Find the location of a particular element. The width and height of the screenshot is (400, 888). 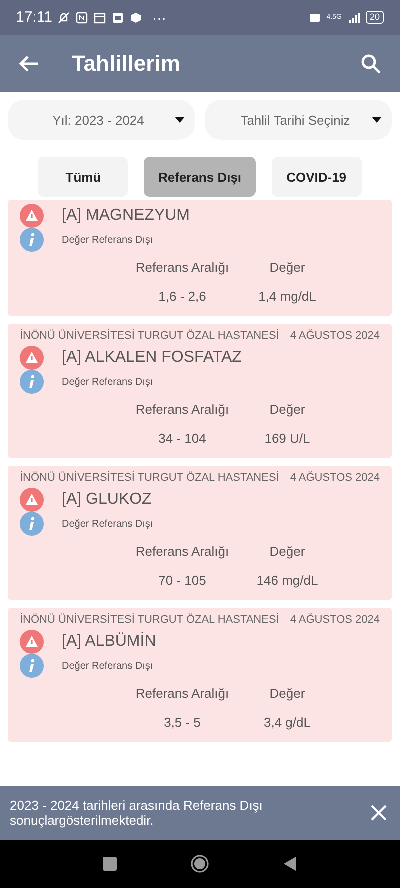

filter-tab: Referans Dışı is located at coordinates (200, 177).